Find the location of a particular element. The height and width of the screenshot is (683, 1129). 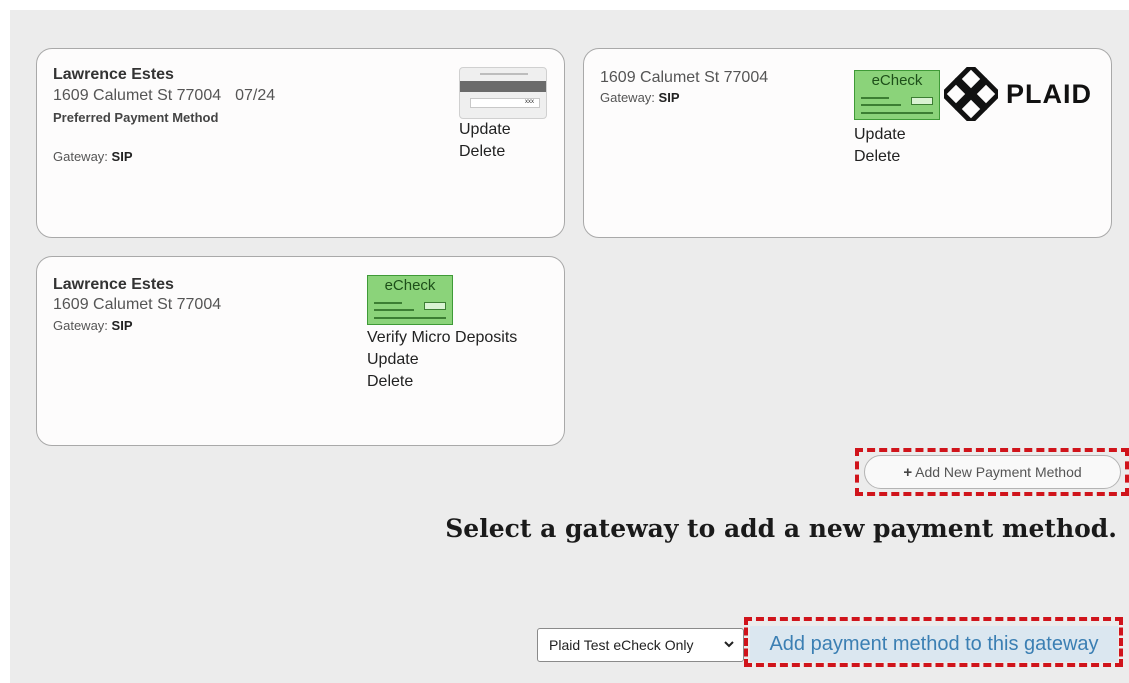

plus-icon: + is located at coordinates (908, 472).